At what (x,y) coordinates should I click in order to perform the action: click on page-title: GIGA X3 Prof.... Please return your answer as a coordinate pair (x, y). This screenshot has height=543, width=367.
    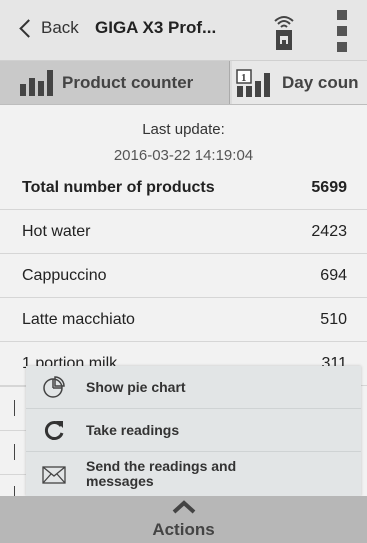
    Looking at the image, I should click on (156, 27).